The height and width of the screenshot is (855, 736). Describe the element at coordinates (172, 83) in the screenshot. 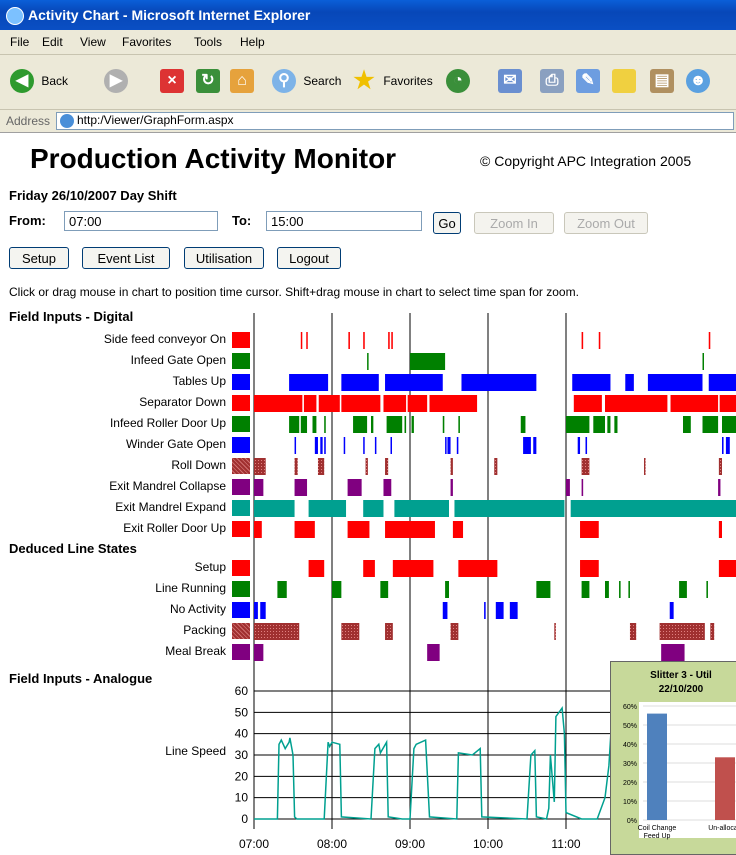

I see `stop-button: ×` at that location.